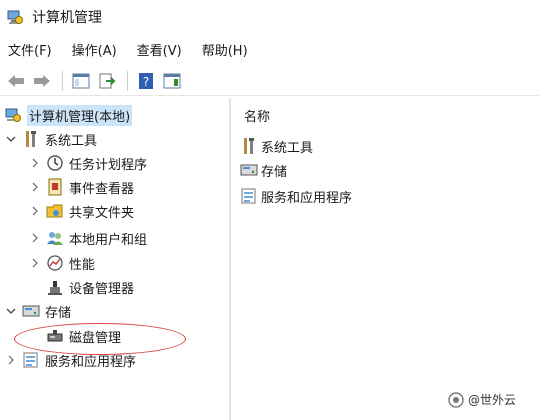 The height and width of the screenshot is (420, 539). I want to click on tree-item-label: 磁盘管理, so click(95, 338).